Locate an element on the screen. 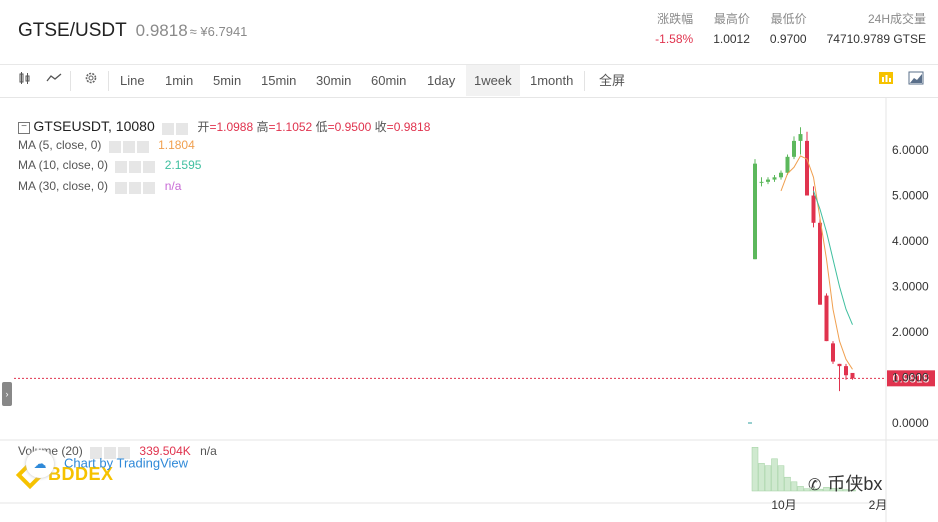  price-axis-label: 4.0000 is located at coordinates (910, 241).